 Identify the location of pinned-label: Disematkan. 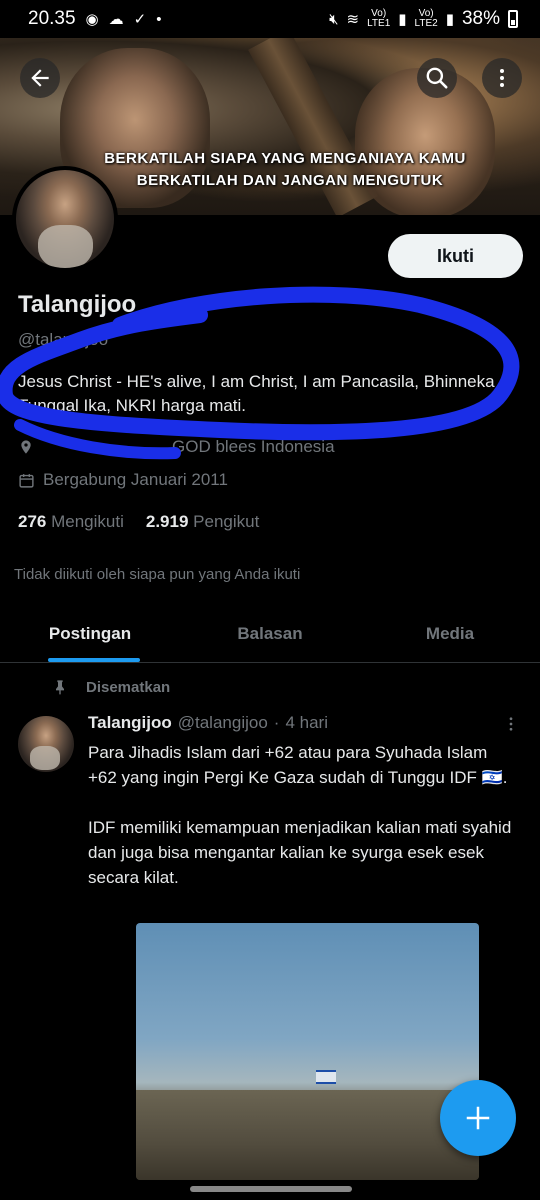
(128, 687).